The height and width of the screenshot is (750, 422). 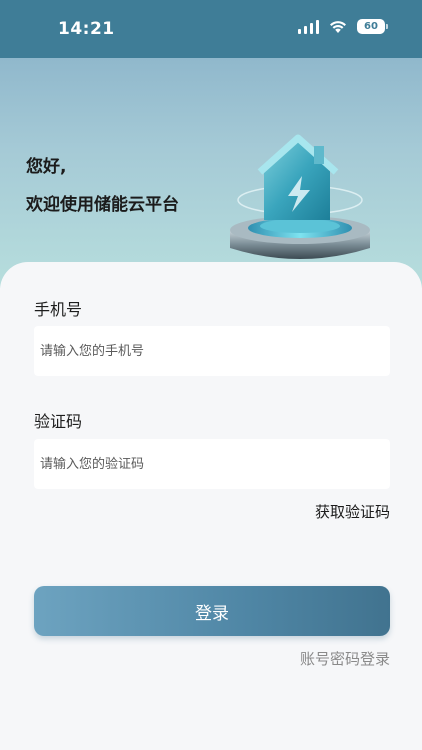 What do you see at coordinates (46, 167) in the screenshot?
I see `greeting-text: 您好,` at bounding box center [46, 167].